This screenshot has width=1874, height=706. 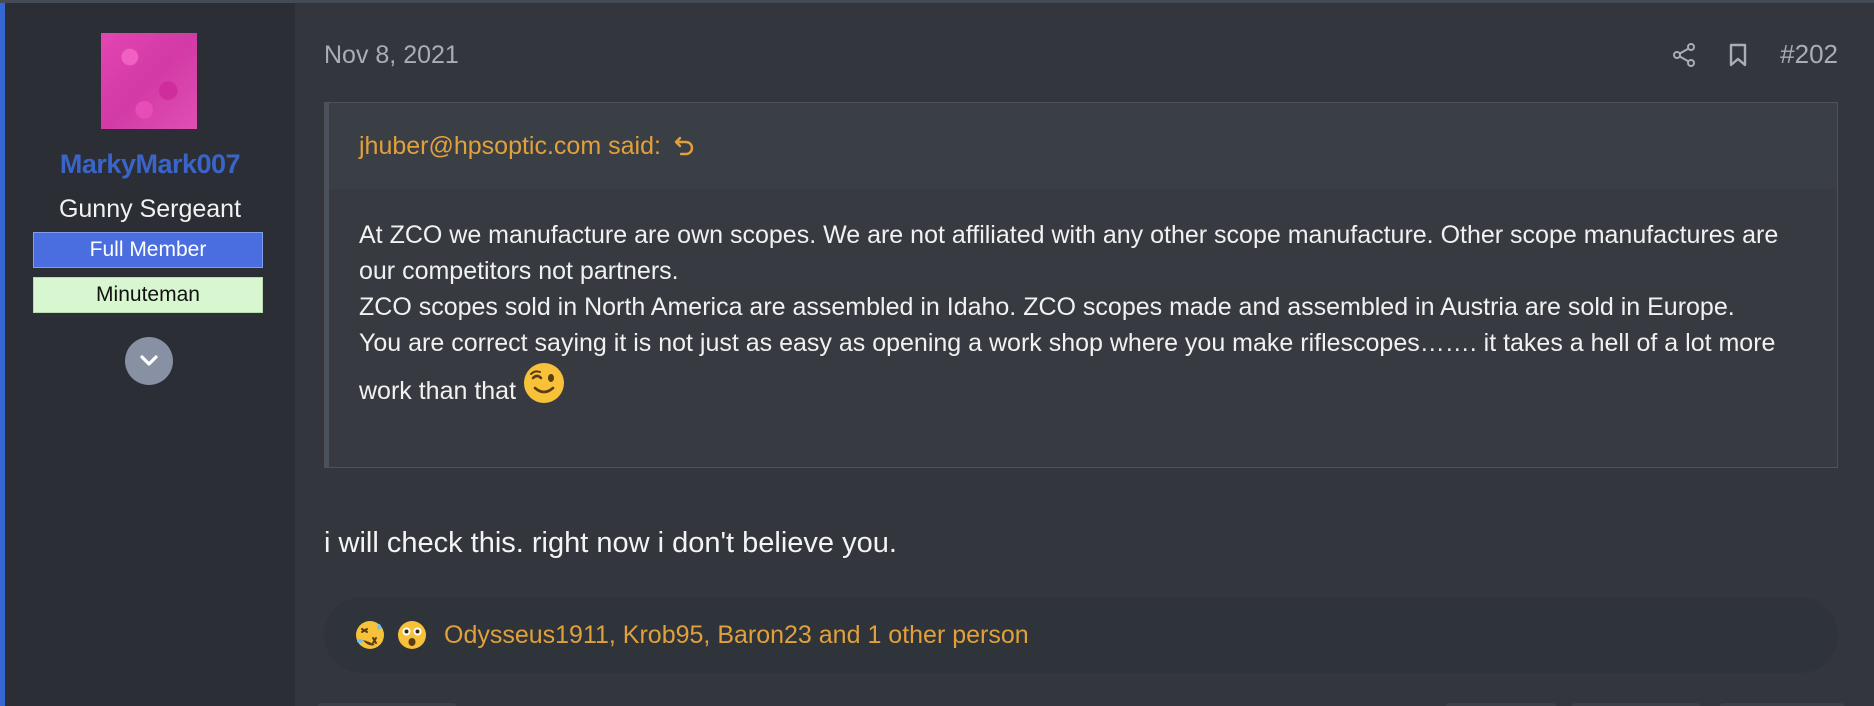 I want to click on go-to-quoted-post-icon, so click(x=684, y=146).